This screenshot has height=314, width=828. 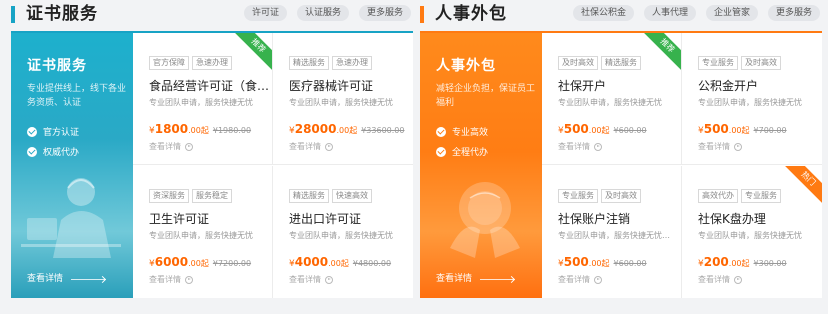 I want to click on original-price: ¥700.00, so click(x=770, y=130).